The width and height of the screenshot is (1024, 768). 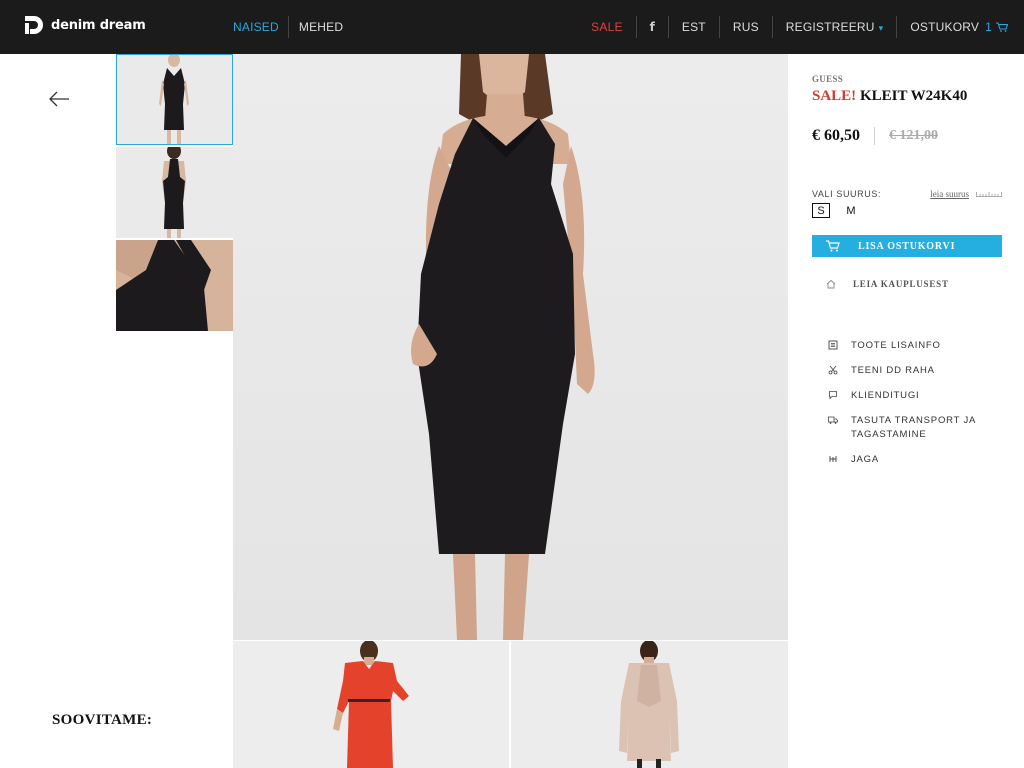 What do you see at coordinates (851, 210) in the screenshot?
I see `size-option-m: M` at bounding box center [851, 210].